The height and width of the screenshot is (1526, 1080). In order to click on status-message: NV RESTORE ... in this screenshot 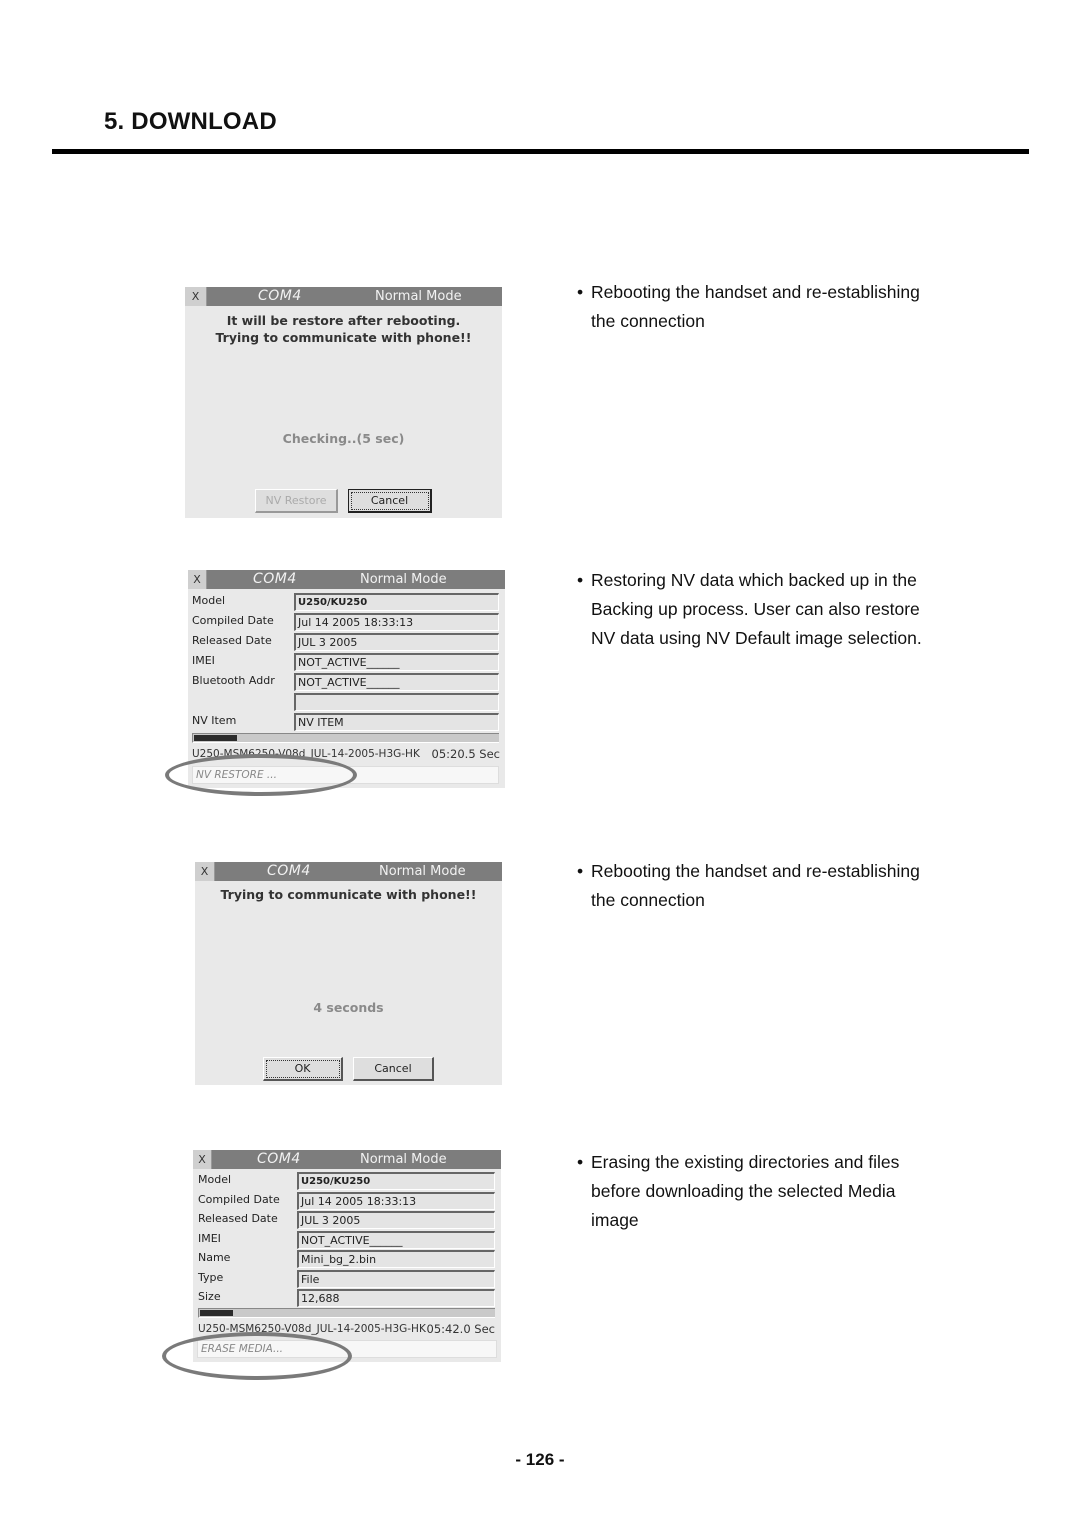, I will do `click(345, 775)`.